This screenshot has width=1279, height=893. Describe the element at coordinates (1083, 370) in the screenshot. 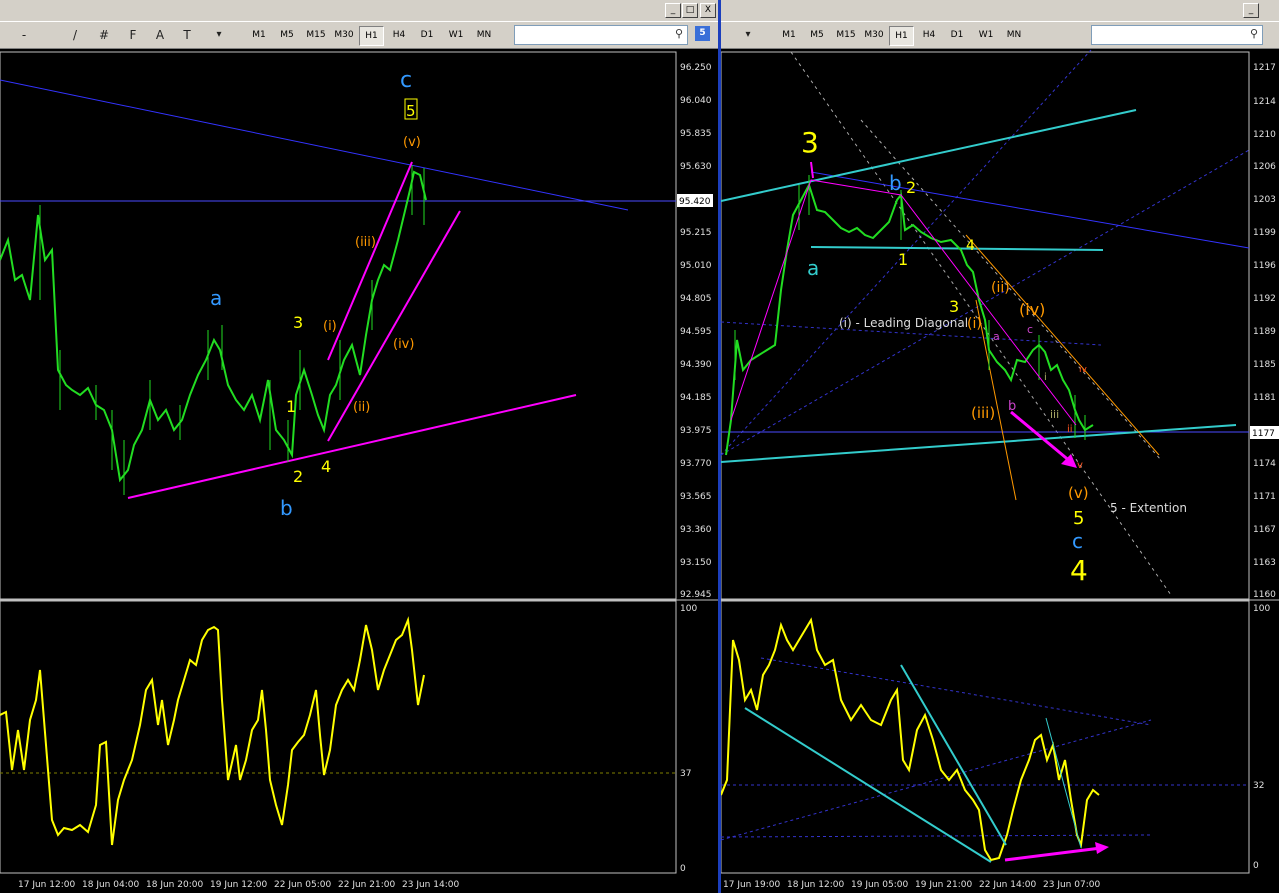

I see `small-label-iv: iv` at that location.